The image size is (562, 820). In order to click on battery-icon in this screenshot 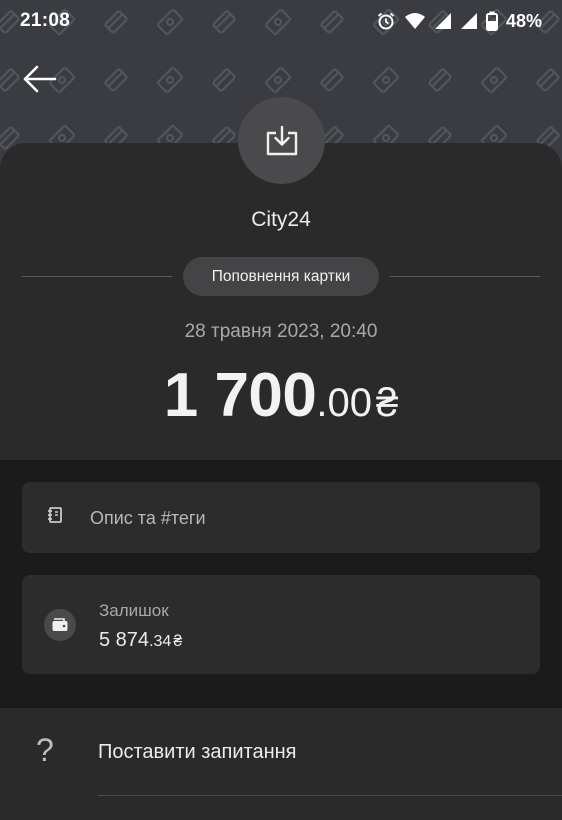, I will do `click(491, 21)`.